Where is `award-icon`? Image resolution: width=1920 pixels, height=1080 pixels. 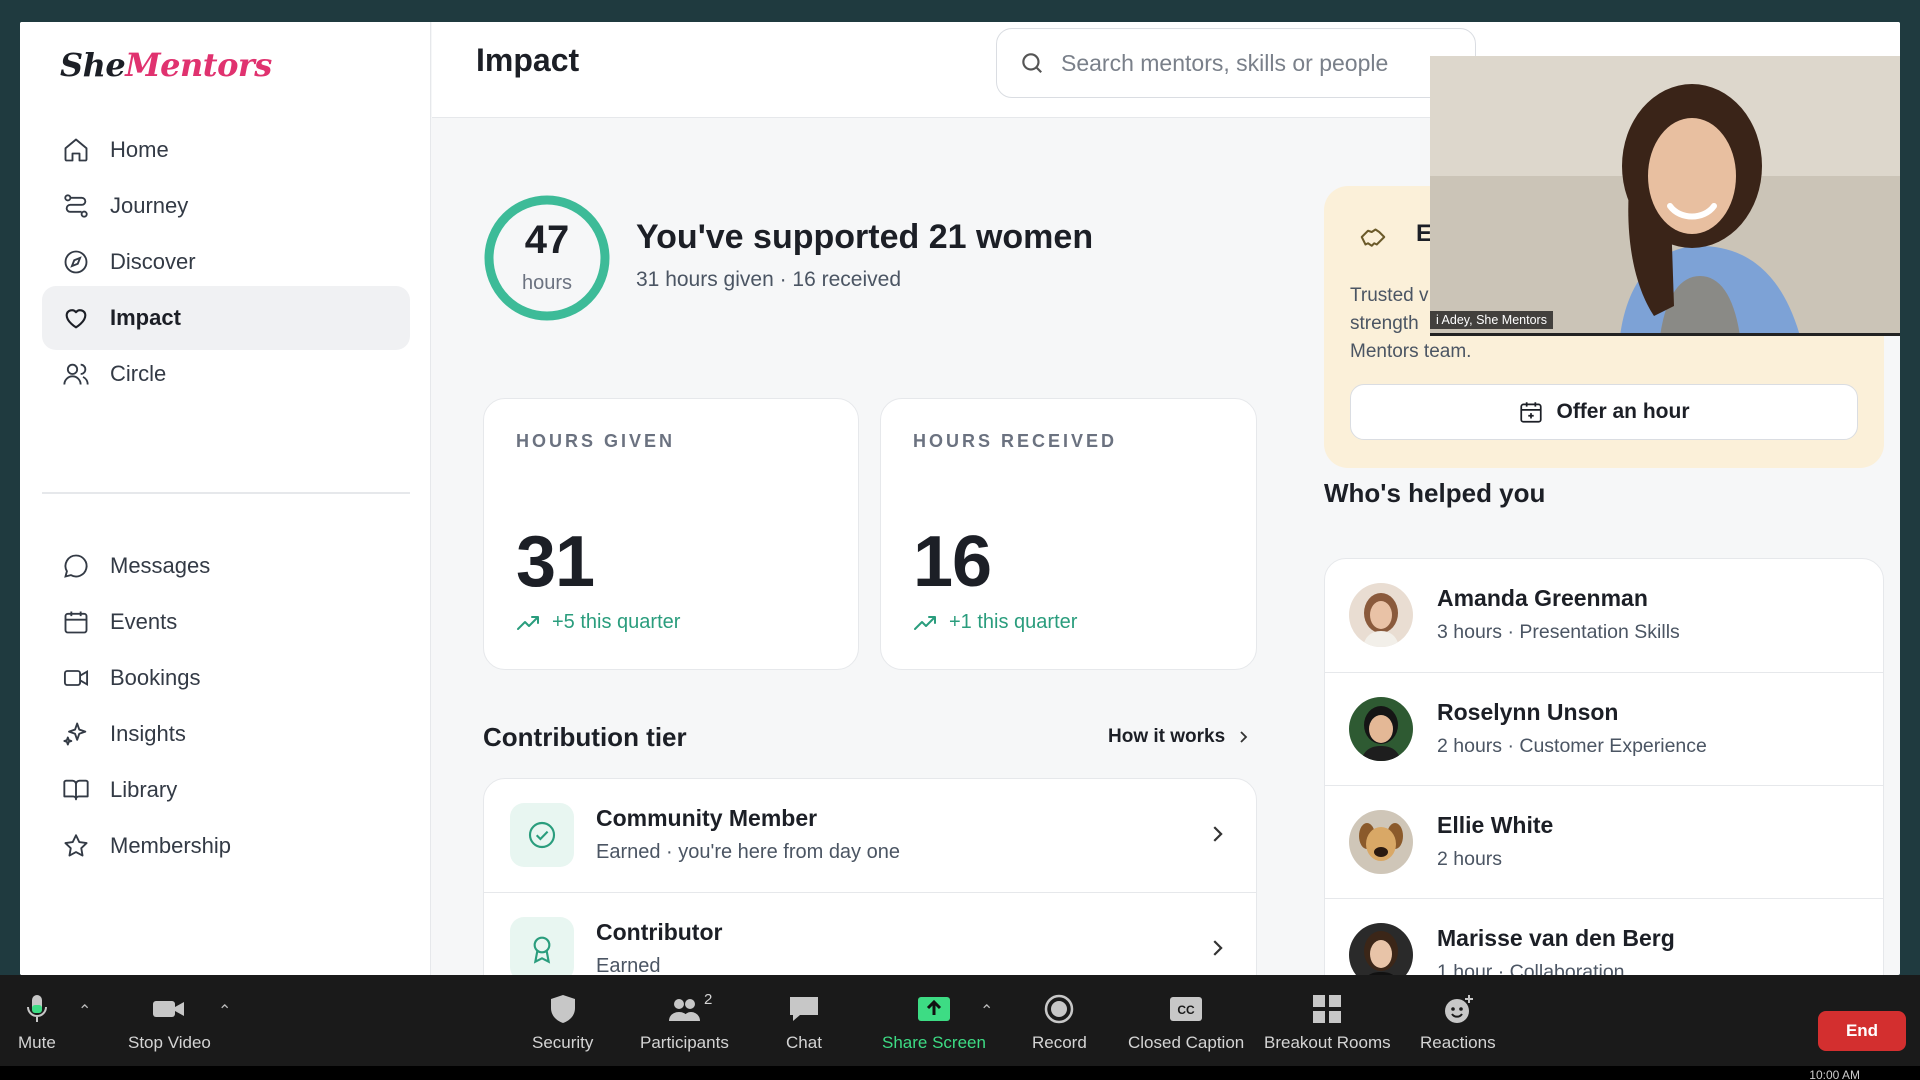
award-icon is located at coordinates (542, 950).